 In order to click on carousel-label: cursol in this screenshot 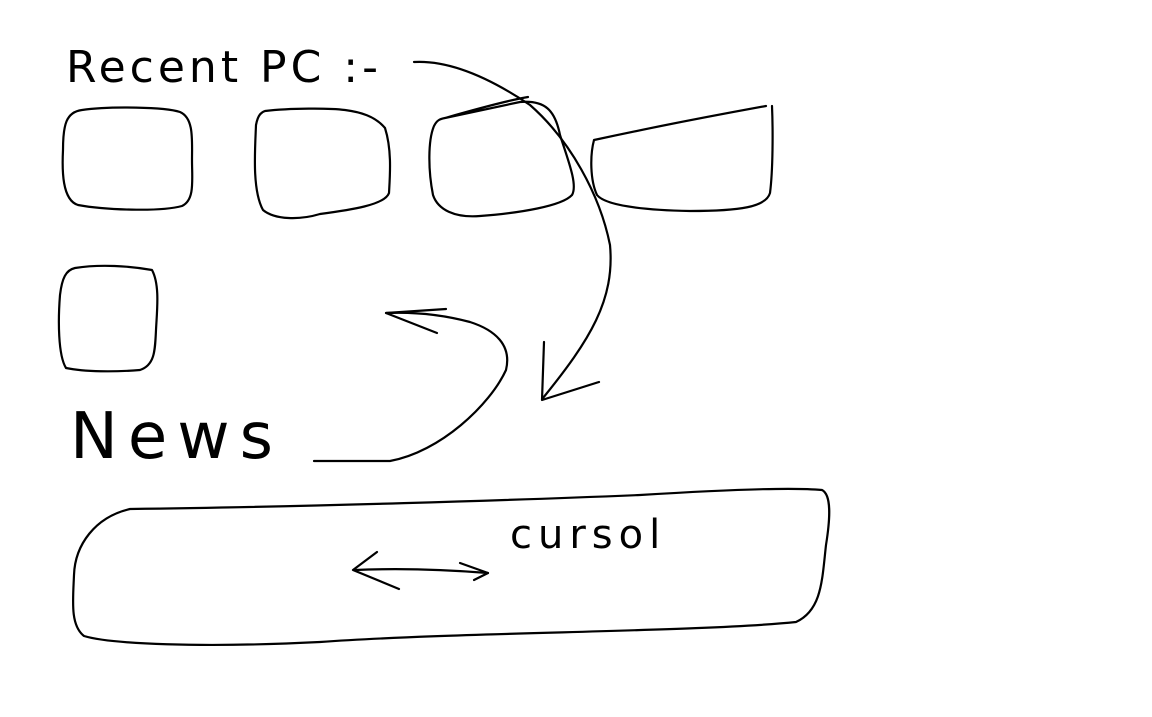, I will do `click(588, 535)`.